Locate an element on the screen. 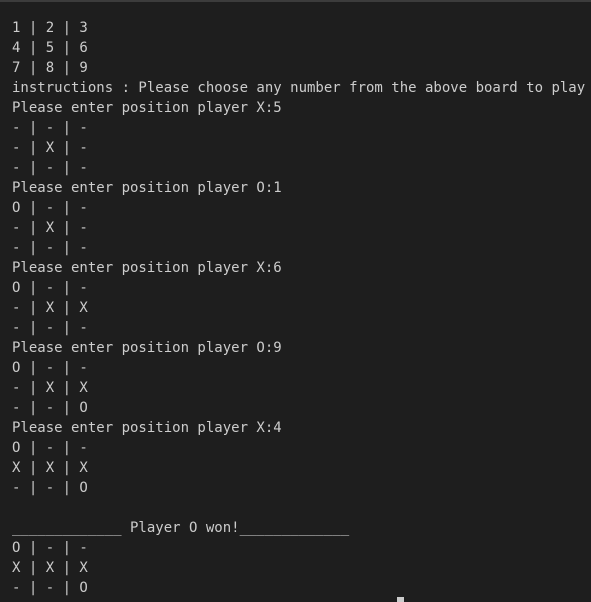 The width and height of the screenshot is (591, 602). prompt-line: Please enter position player X:5 is located at coordinates (147, 108).